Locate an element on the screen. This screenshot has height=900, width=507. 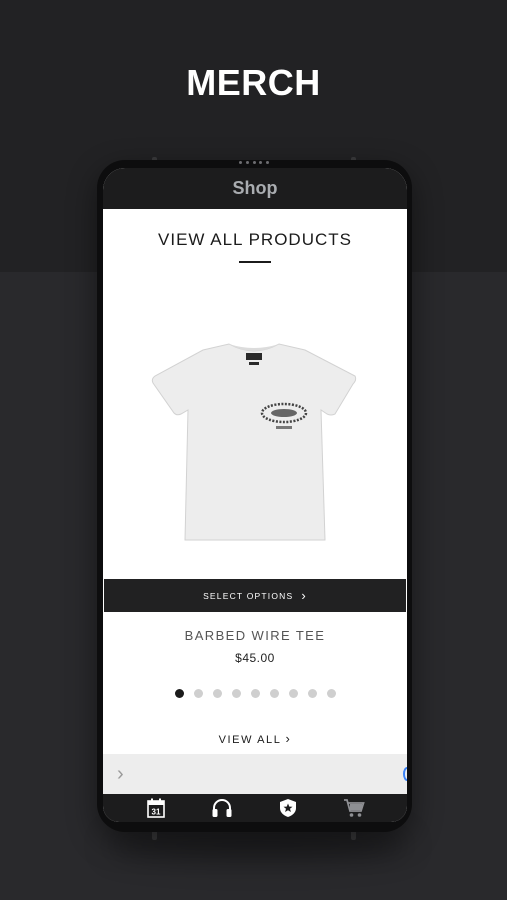
app-title: Shop is located at coordinates (255, 188).